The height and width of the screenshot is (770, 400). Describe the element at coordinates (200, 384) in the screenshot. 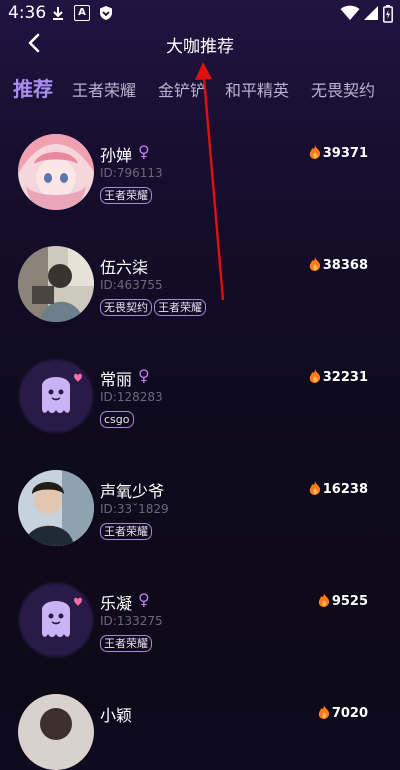

I see `list-item: 常丽 ♀ ID:128283 csgo 32231` at that location.